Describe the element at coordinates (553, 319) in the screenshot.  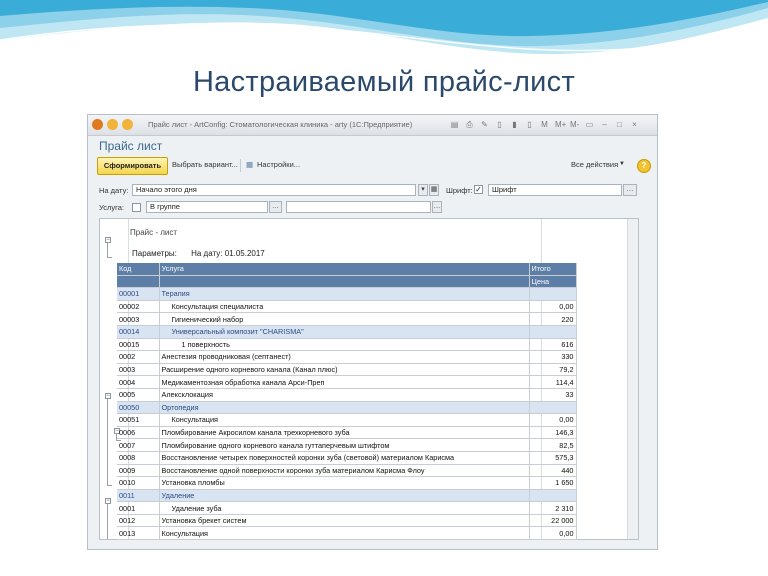
I see `cell-price: 220` at that location.